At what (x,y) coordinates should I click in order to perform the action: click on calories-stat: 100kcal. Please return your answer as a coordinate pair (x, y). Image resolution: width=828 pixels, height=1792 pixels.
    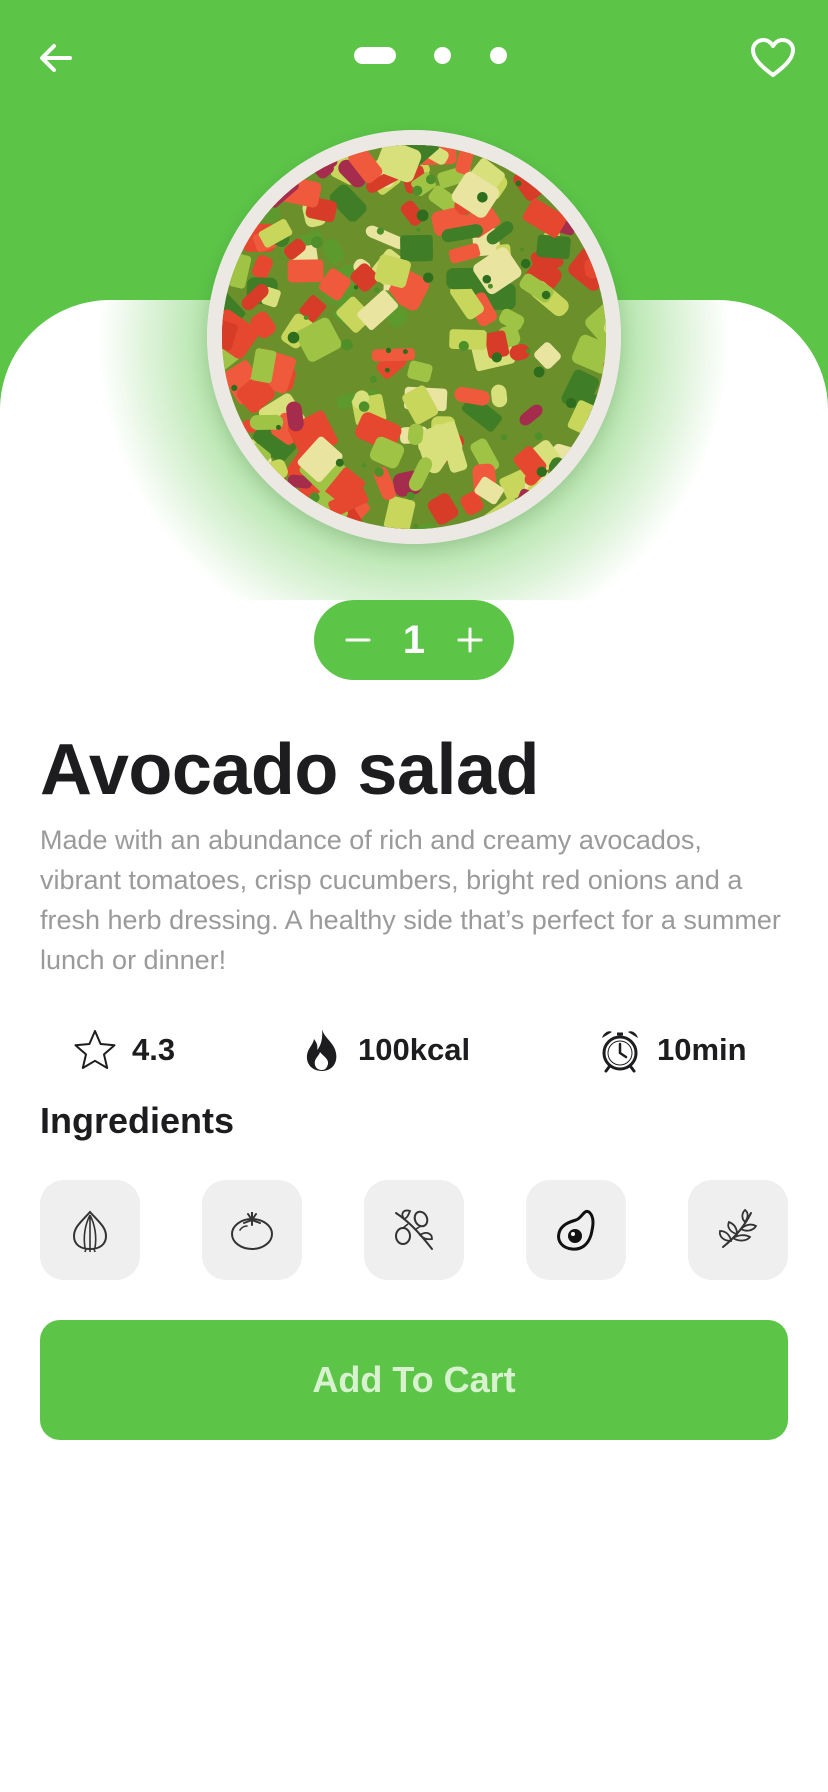
    Looking at the image, I should click on (385, 1050).